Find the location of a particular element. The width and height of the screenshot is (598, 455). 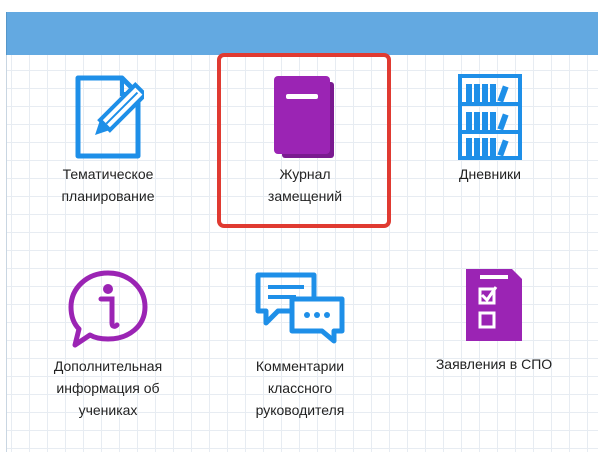

tile-diaries: Дневники is located at coordinates (490, 155).